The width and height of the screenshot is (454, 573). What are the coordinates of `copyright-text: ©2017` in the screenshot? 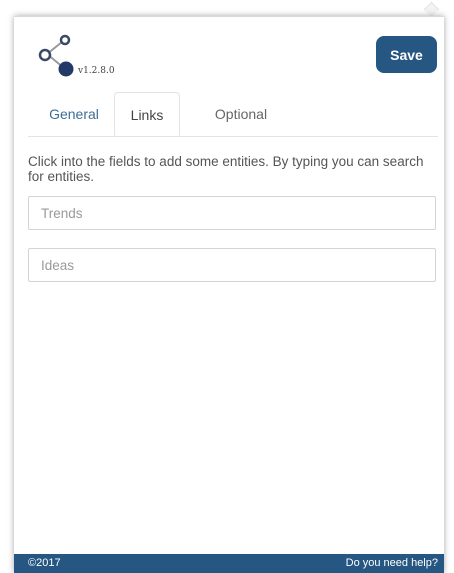 It's located at (44, 563).